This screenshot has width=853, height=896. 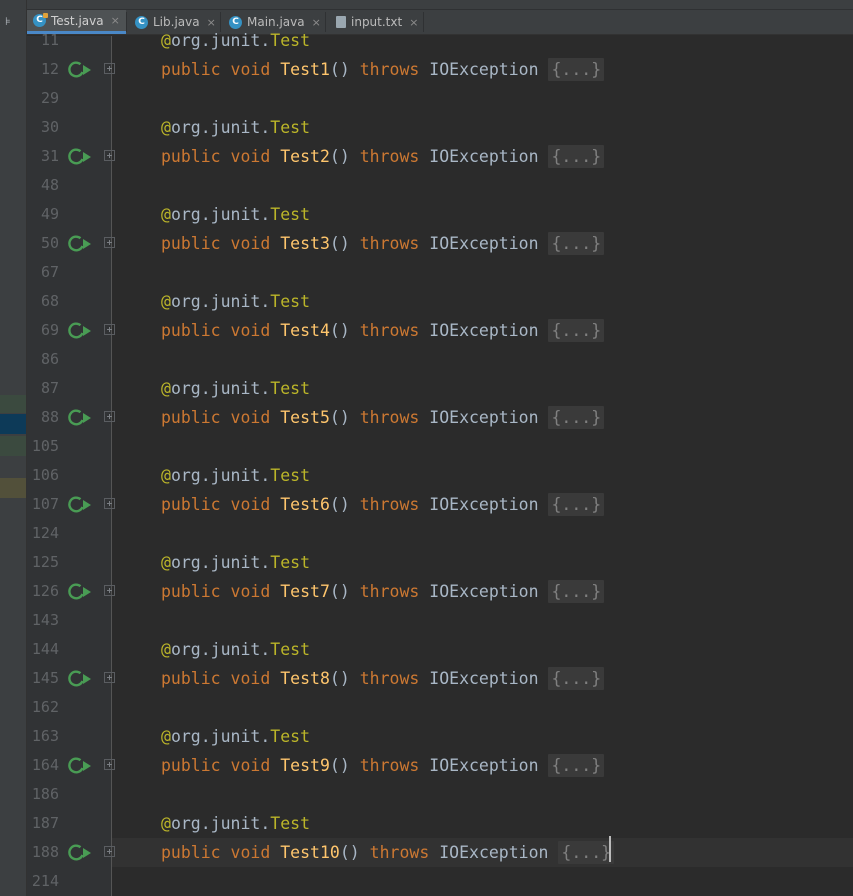 What do you see at coordinates (305, 504) in the screenshot?
I see `method-name: Test6` at bounding box center [305, 504].